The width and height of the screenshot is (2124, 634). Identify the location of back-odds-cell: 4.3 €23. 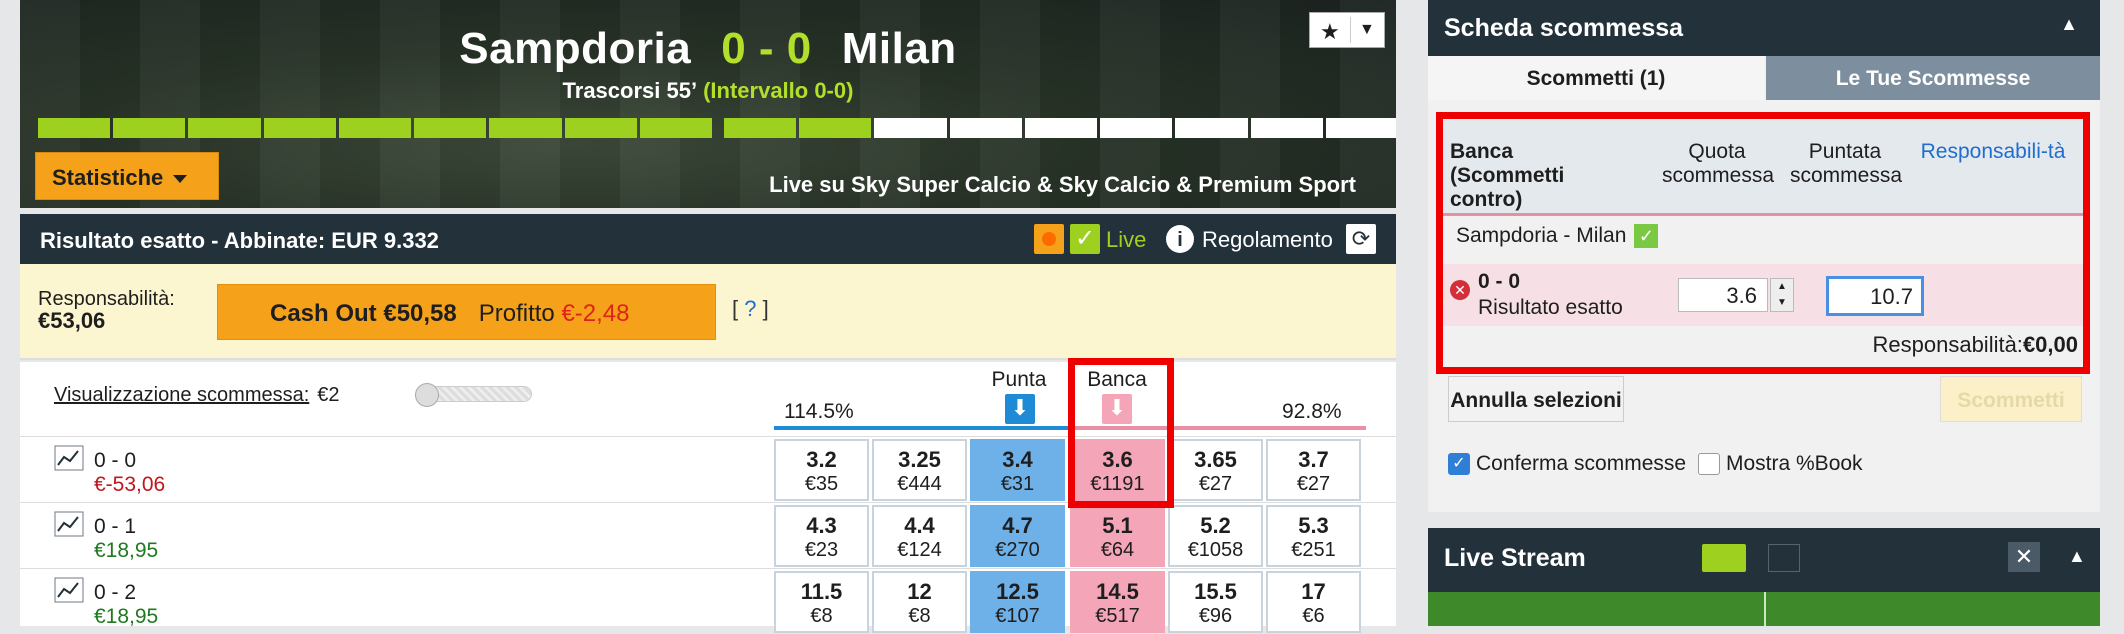
(821, 536).